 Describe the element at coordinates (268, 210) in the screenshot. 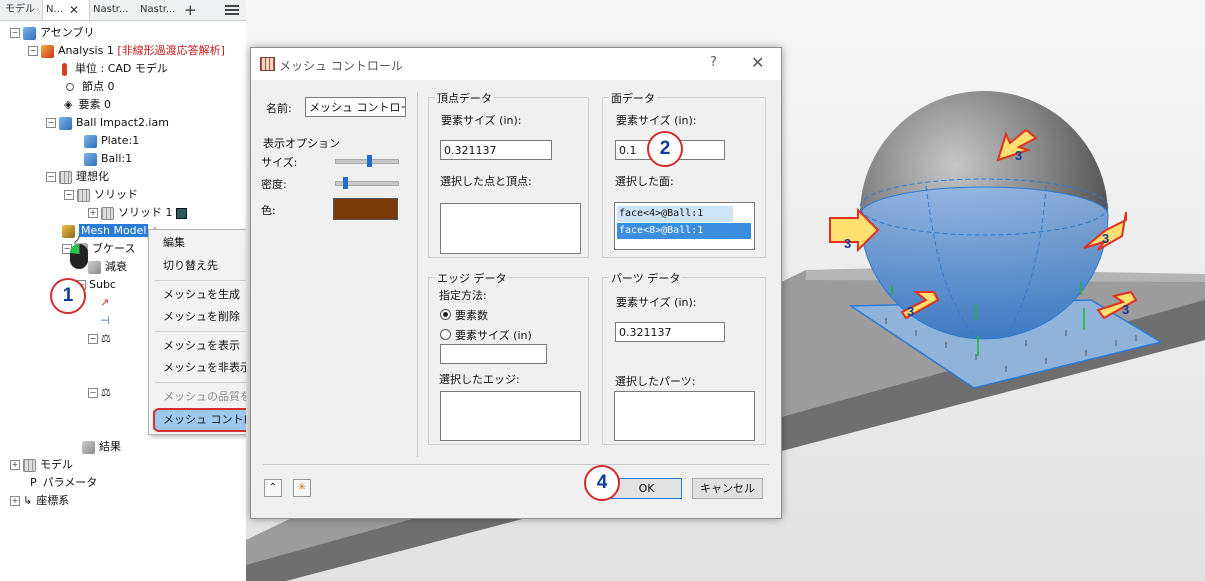

I see `color-label: 色:` at that location.